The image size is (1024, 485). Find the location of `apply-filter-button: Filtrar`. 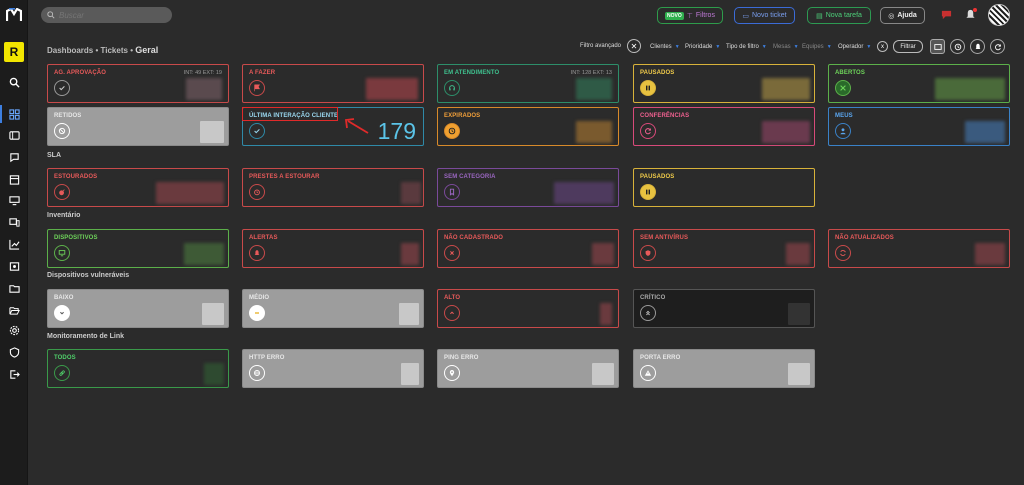

apply-filter-button: Filtrar is located at coordinates (908, 46).